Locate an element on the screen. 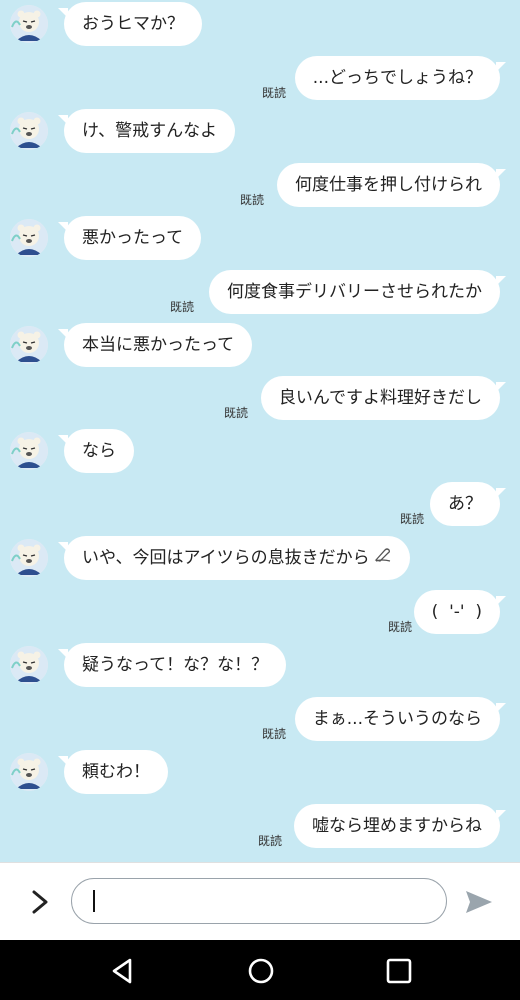 This screenshot has height=1000, width=520. message-text: おうヒマか？ is located at coordinates (133, 24).